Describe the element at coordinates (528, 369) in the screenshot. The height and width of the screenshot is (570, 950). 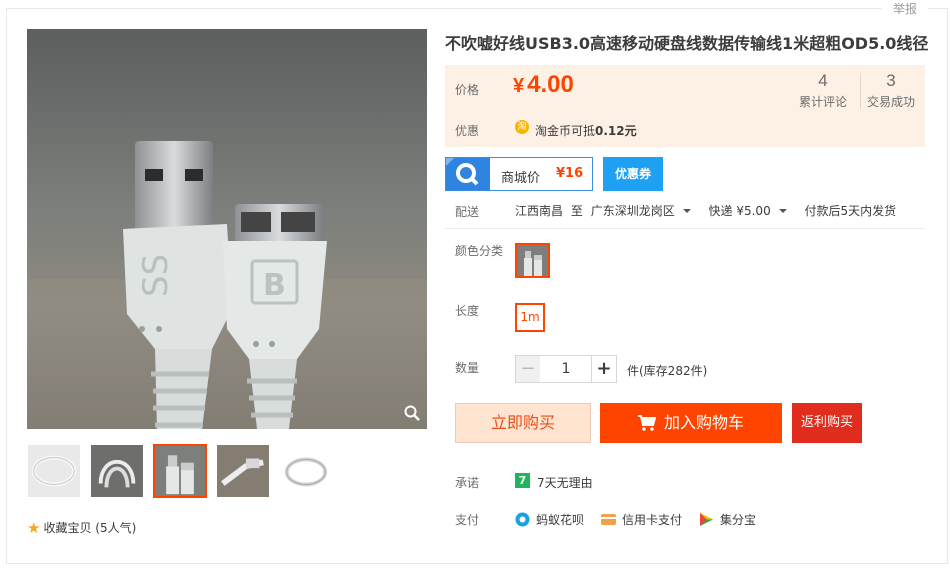
I see `quantity-minus-button: −` at that location.